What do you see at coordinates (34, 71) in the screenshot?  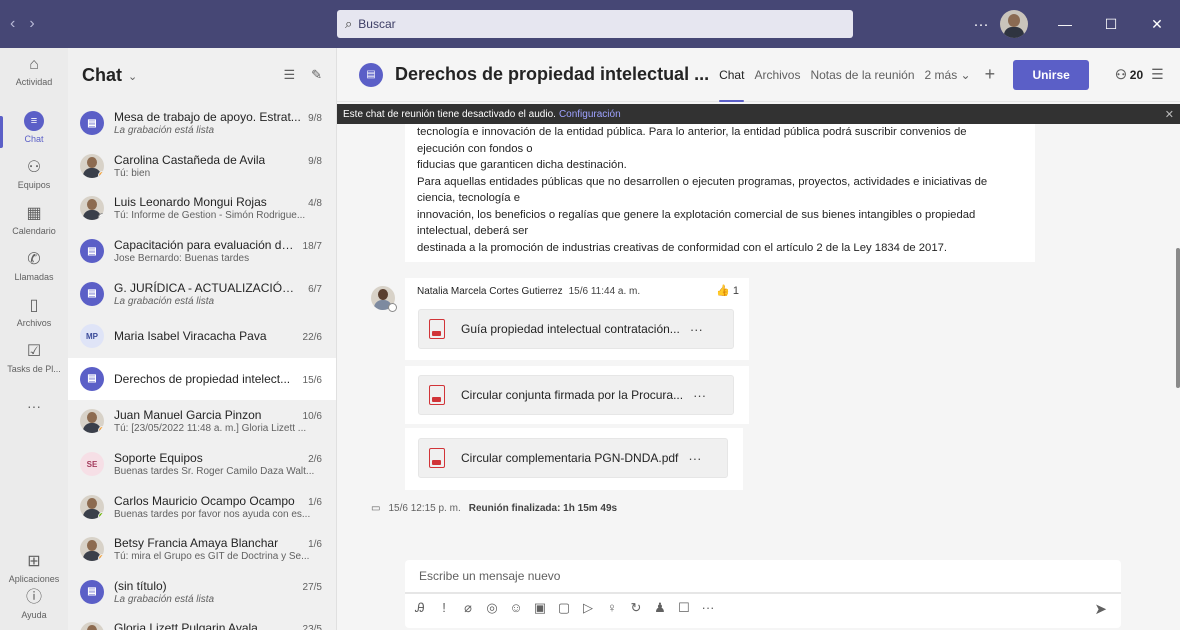 I see `rail-activity: ⌂ Actividad` at bounding box center [34, 71].